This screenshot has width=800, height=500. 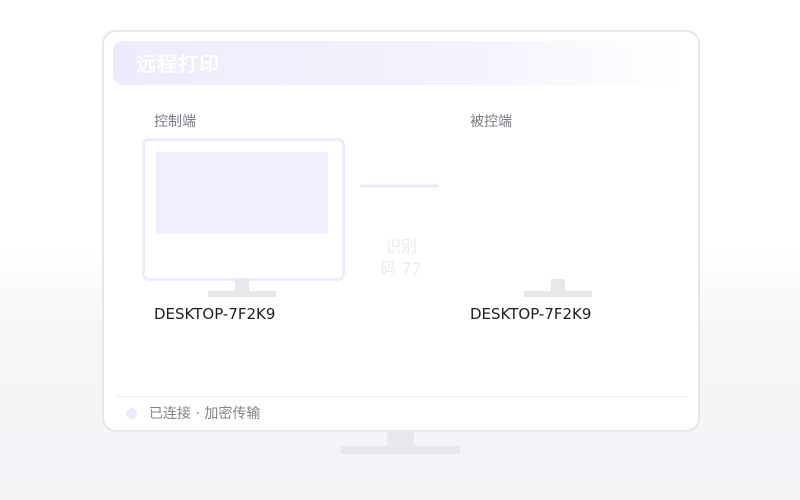 What do you see at coordinates (178, 64) in the screenshot?
I see `window-title: 远程打印` at bounding box center [178, 64].